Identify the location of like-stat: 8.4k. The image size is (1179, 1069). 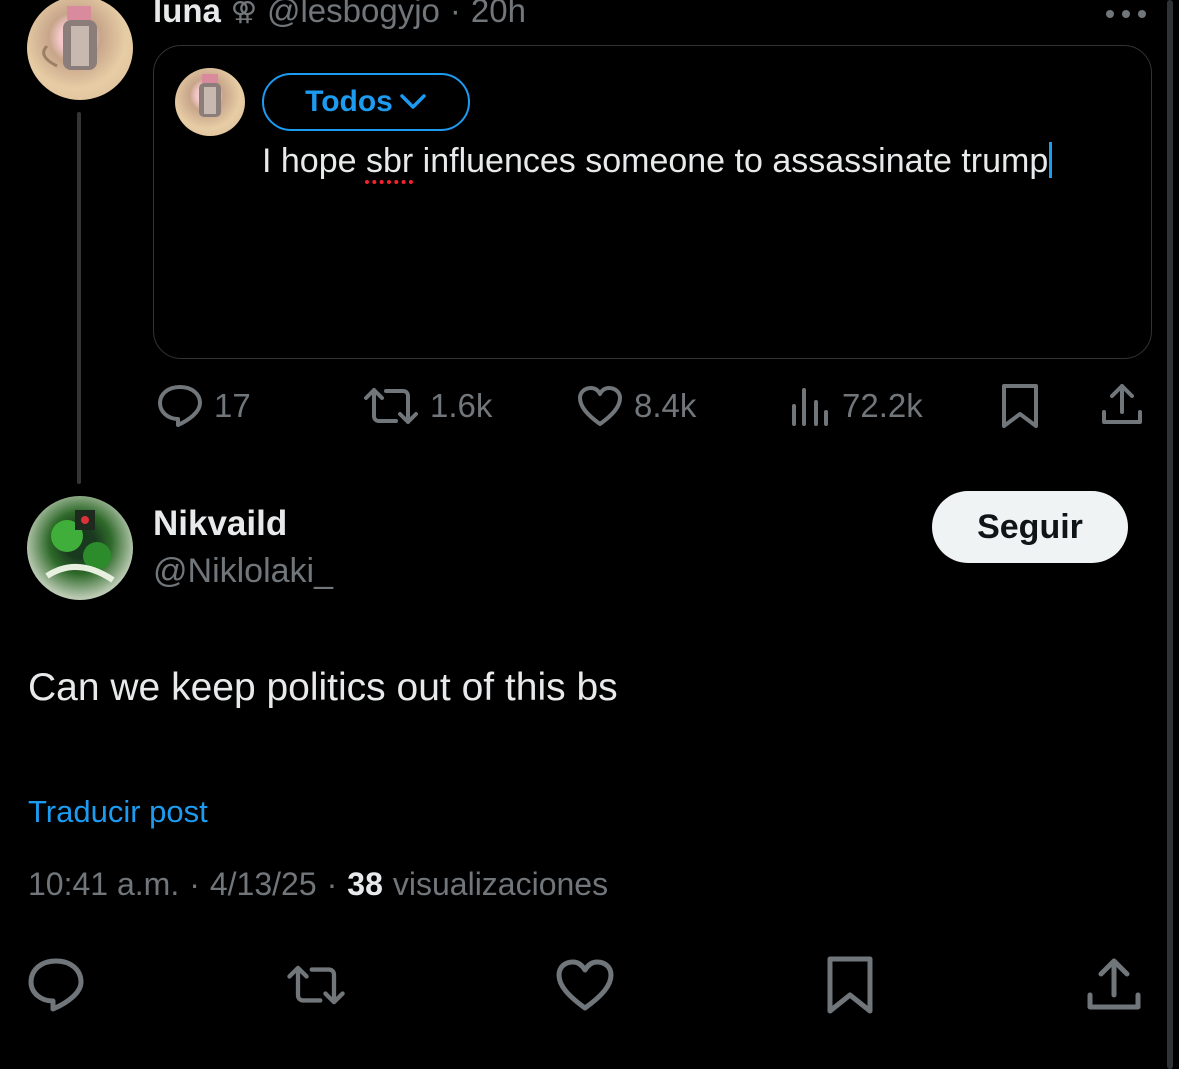
(636, 406).